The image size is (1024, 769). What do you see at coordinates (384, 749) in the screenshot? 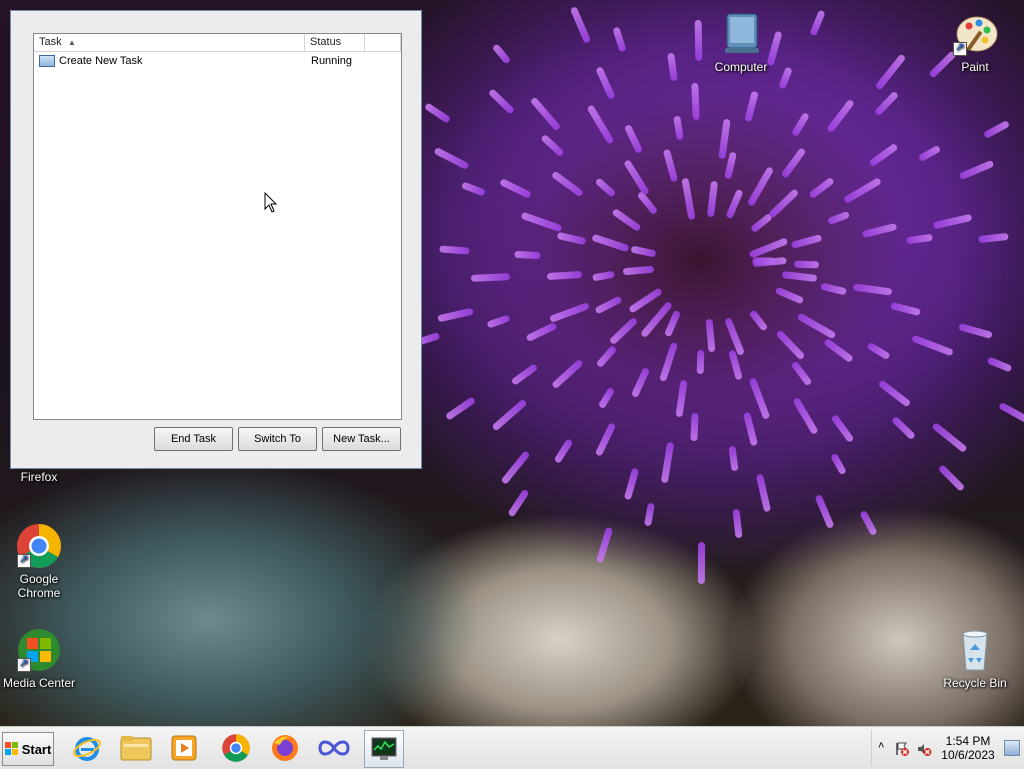
I see `taskbar-task-manager` at bounding box center [384, 749].